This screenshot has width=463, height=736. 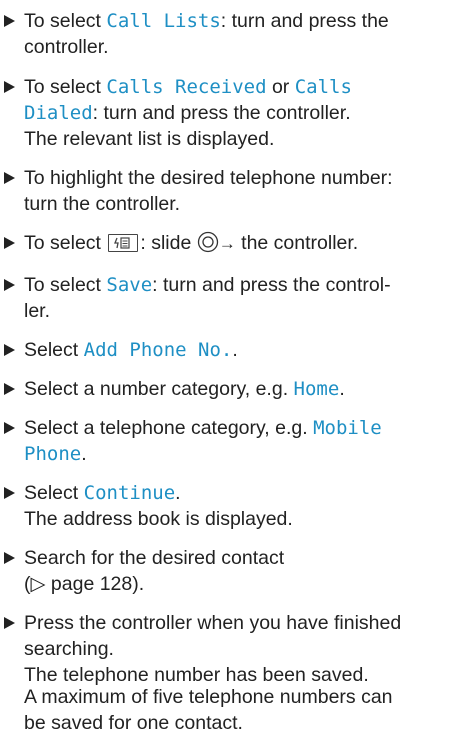 What do you see at coordinates (208, 697) in the screenshot?
I see `note-text: A maximum of five telephone numbers can` at bounding box center [208, 697].